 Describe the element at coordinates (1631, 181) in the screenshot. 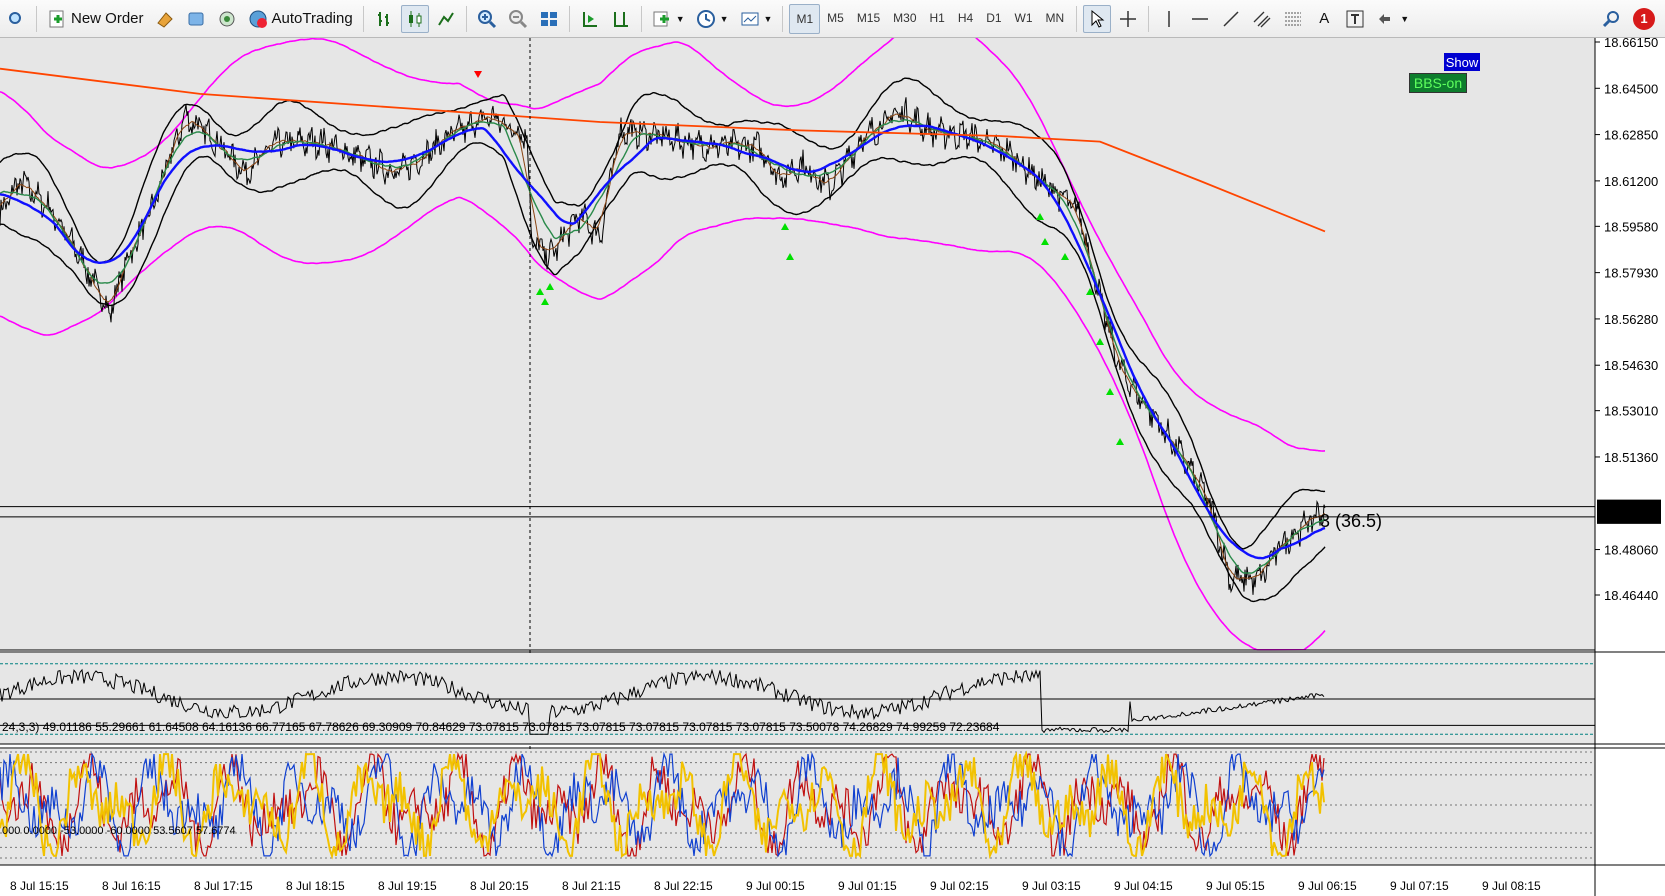

I see `price-tick-label: 18.61200` at that location.